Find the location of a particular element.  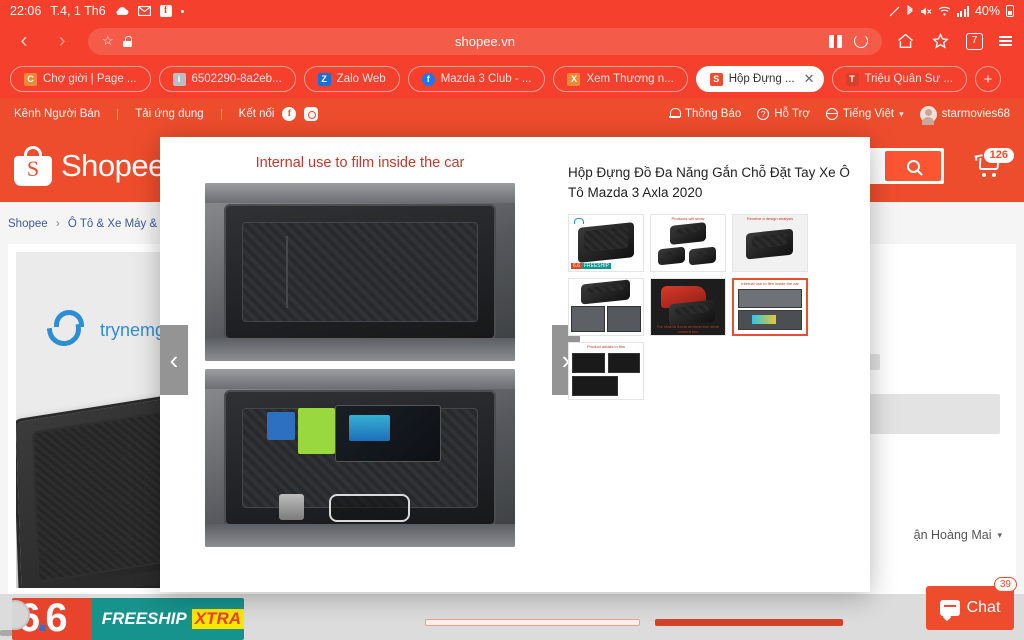

cloud-icon is located at coordinates (122, 11).